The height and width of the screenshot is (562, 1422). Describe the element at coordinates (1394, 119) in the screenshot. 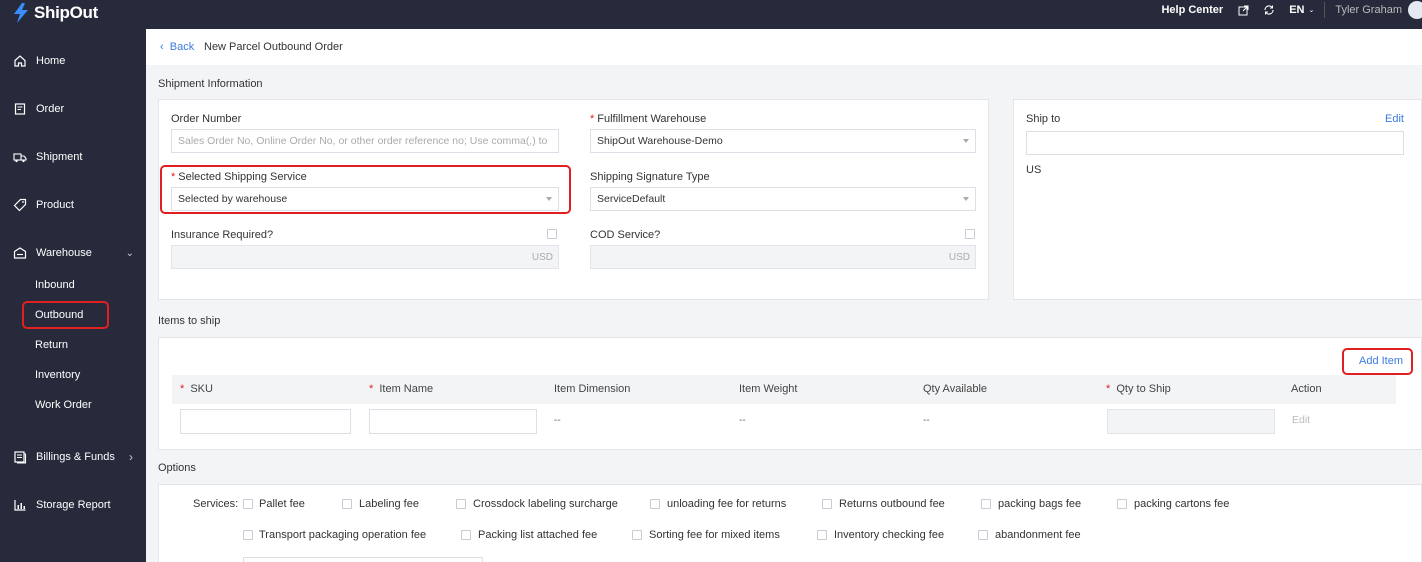

I see `ship-to-edit-link: Edit` at that location.